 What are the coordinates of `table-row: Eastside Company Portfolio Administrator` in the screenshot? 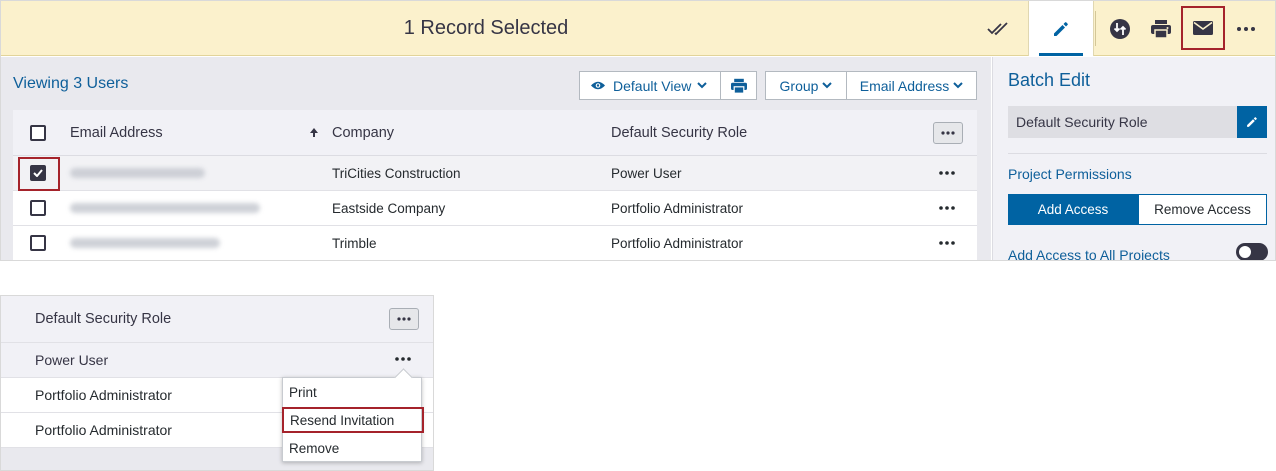 It's located at (495, 208).